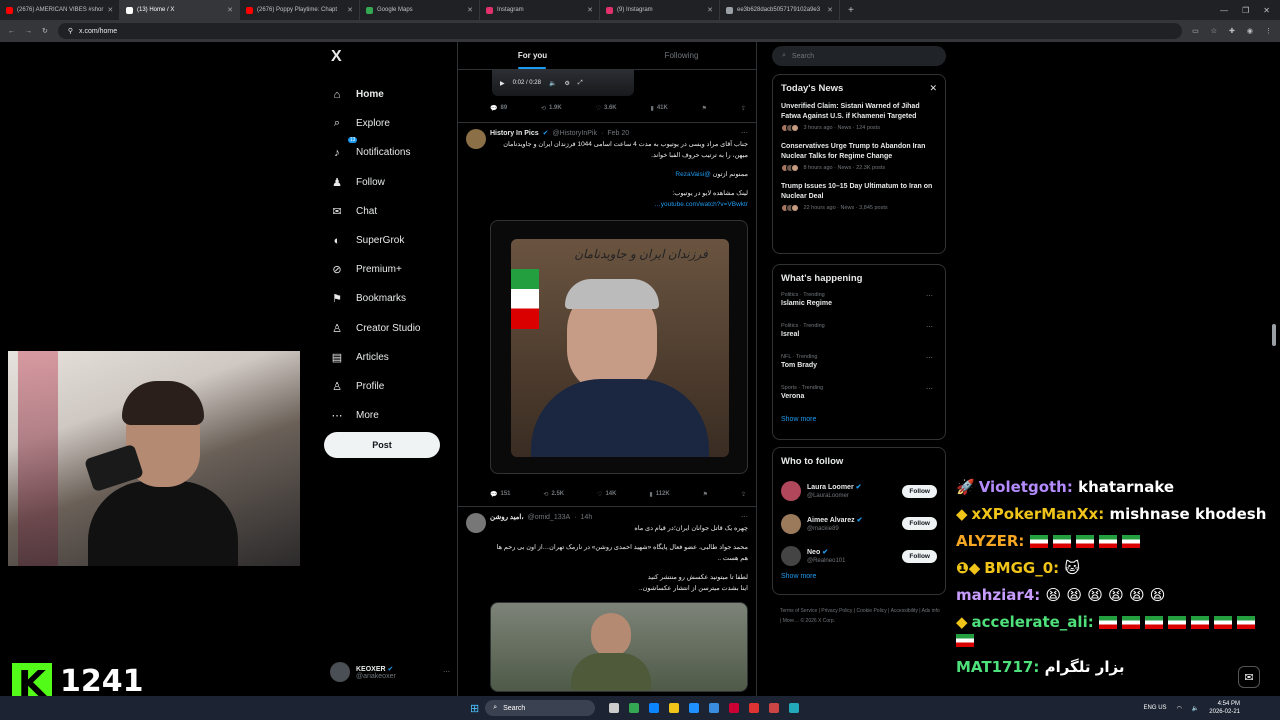  I want to click on profile-icon: ◉, so click(1250, 31).